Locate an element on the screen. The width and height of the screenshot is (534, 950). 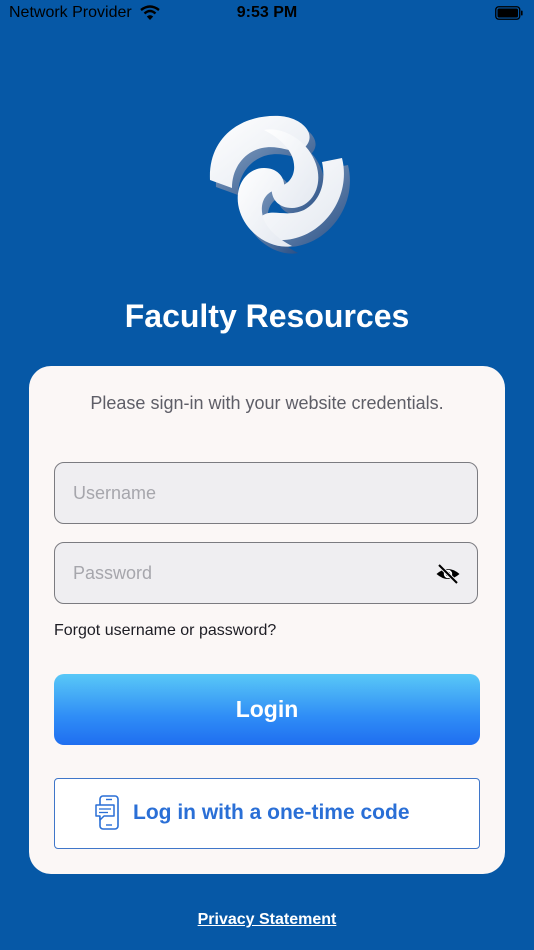
username-input is located at coordinates (243, 493).